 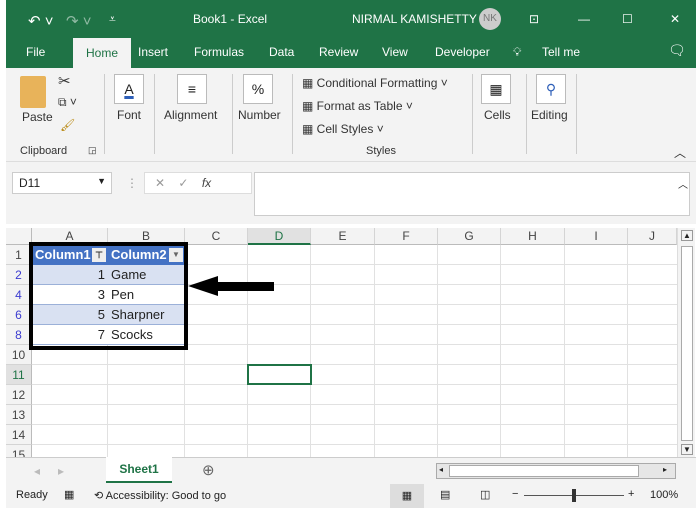 I want to click on scroll-right-icon: ▸, so click(x=665, y=469).